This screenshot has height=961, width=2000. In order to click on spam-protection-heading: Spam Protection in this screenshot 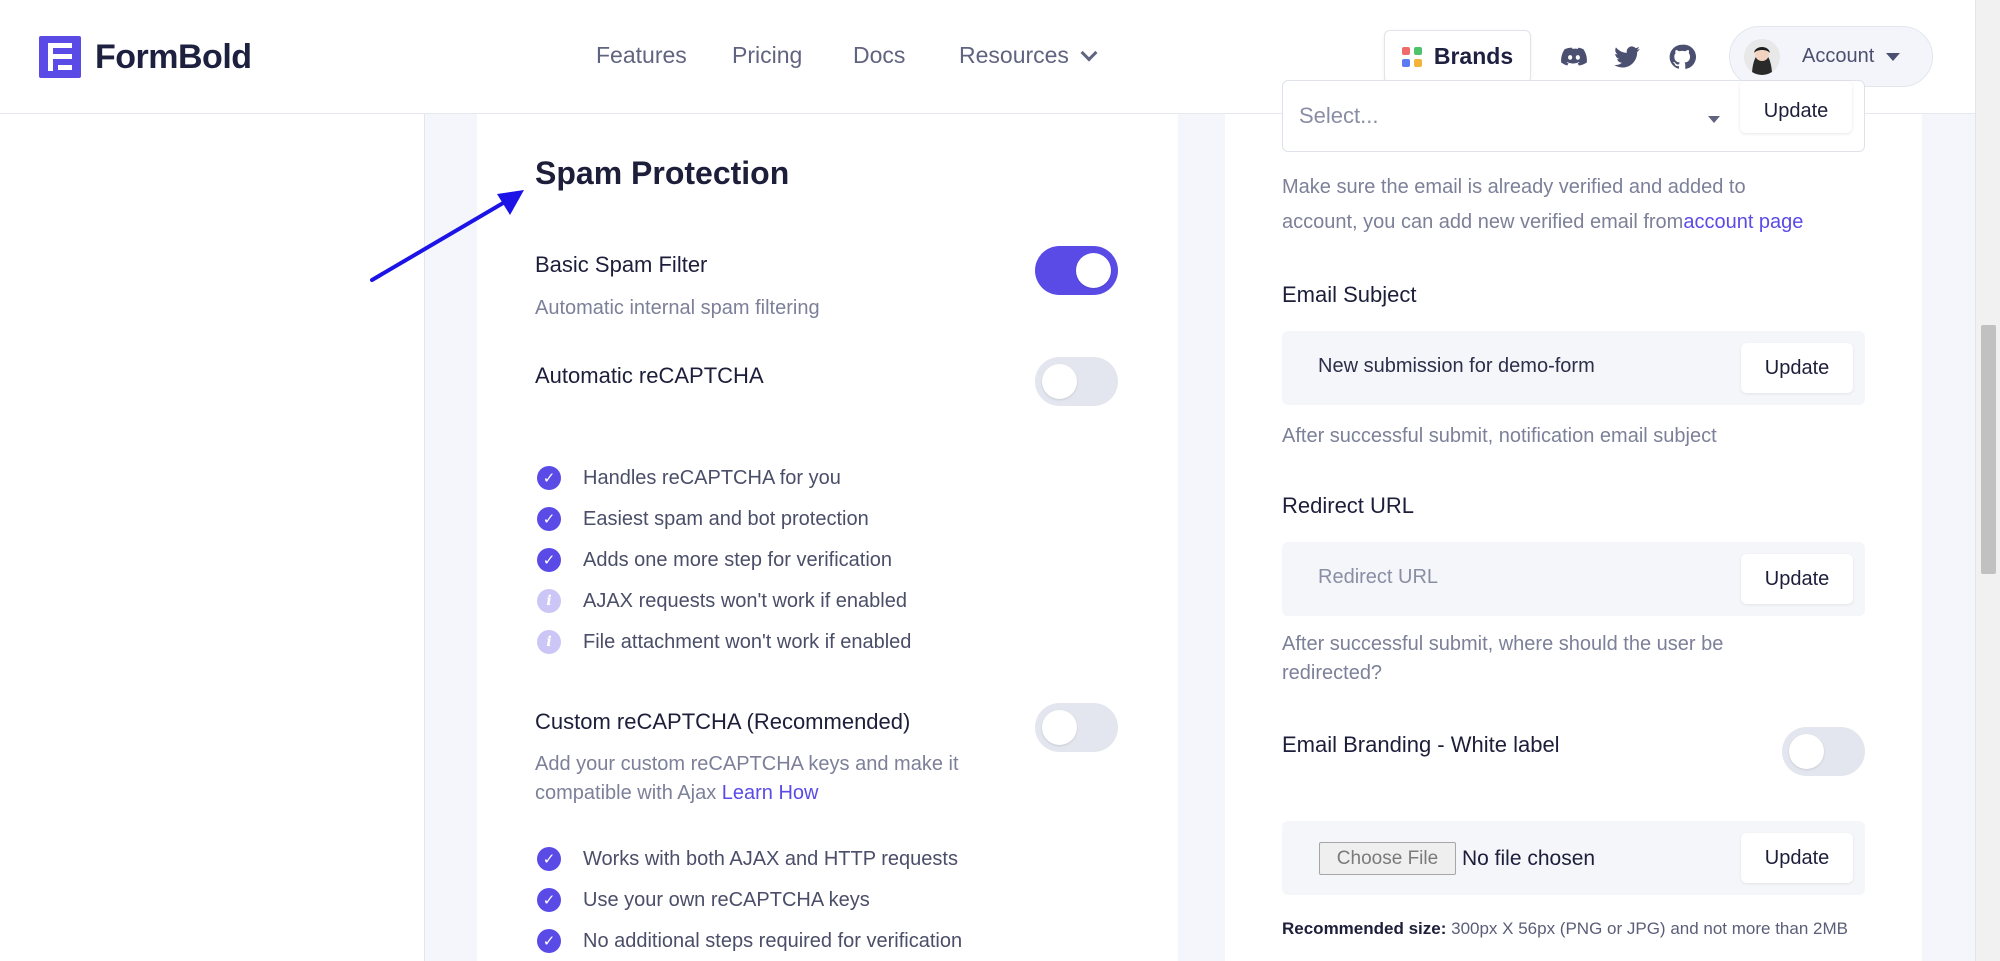, I will do `click(662, 173)`.